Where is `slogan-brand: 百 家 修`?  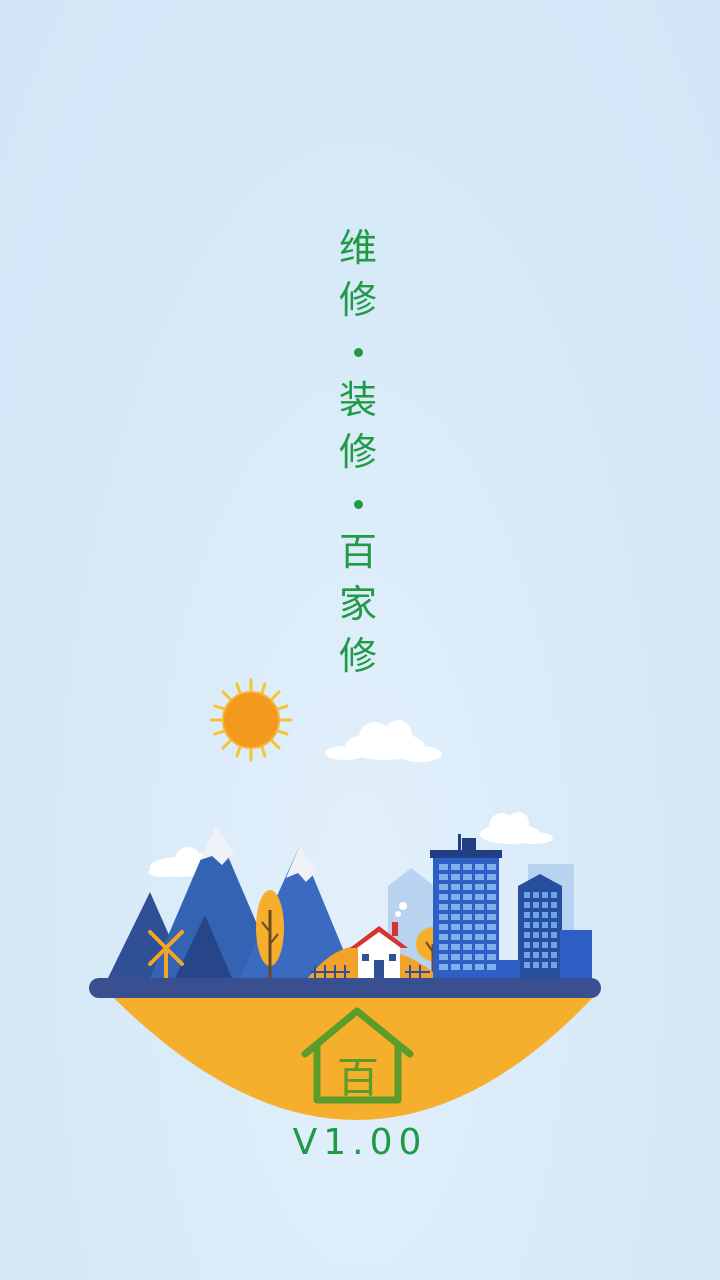 slogan-brand: 百 家 修 is located at coordinates (358, 604).